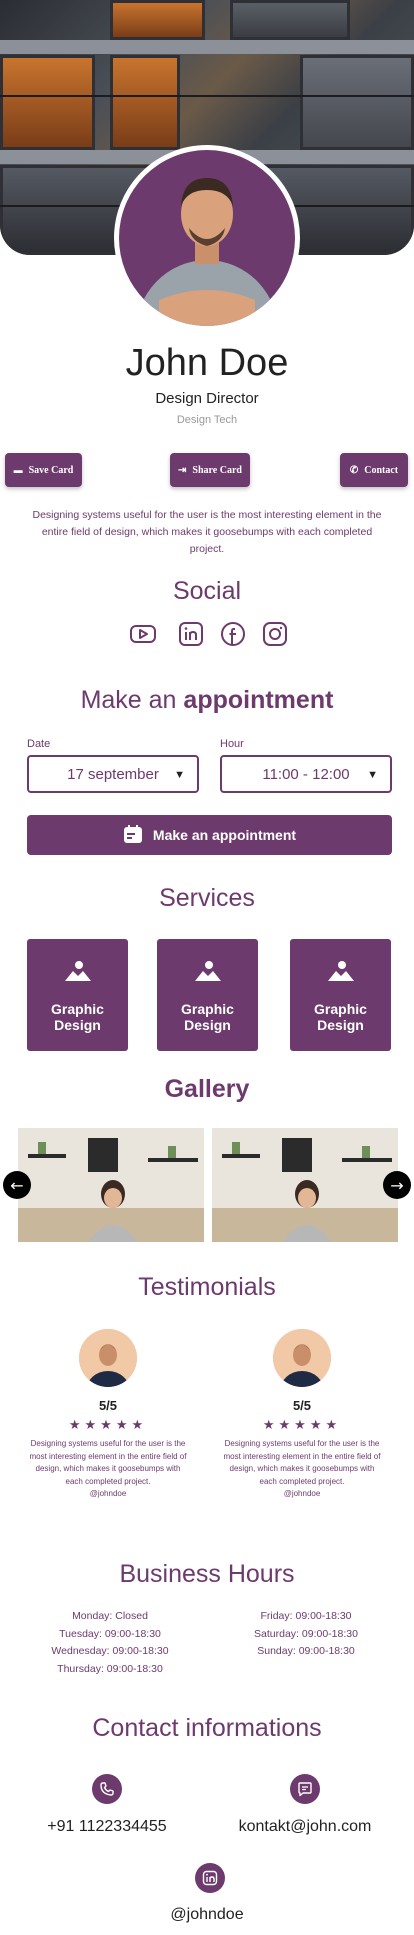 The image size is (414, 1935). I want to click on contact-button: ✆ Contact, so click(374, 470).